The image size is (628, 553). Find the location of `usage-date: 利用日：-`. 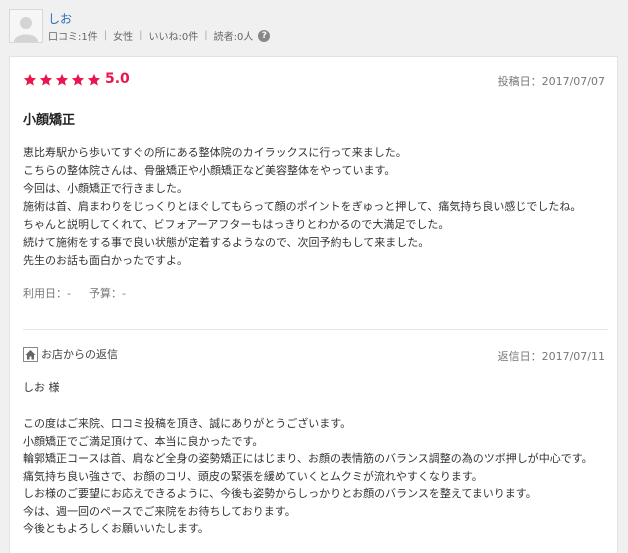

usage-date: 利用日：- is located at coordinates (47, 293).